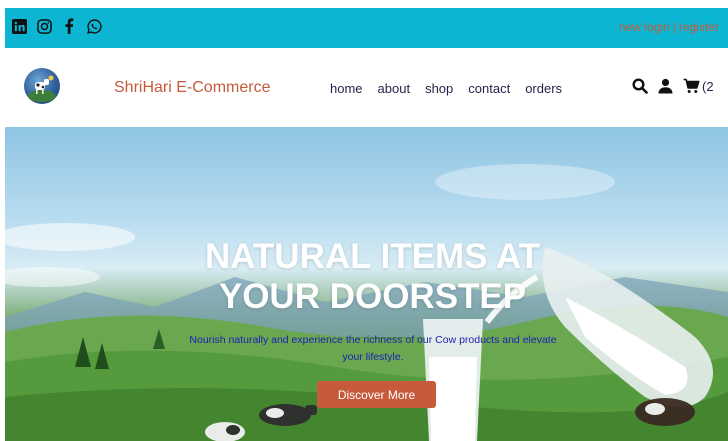  I want to click on auth-links: new login | register, so click(669, 27).